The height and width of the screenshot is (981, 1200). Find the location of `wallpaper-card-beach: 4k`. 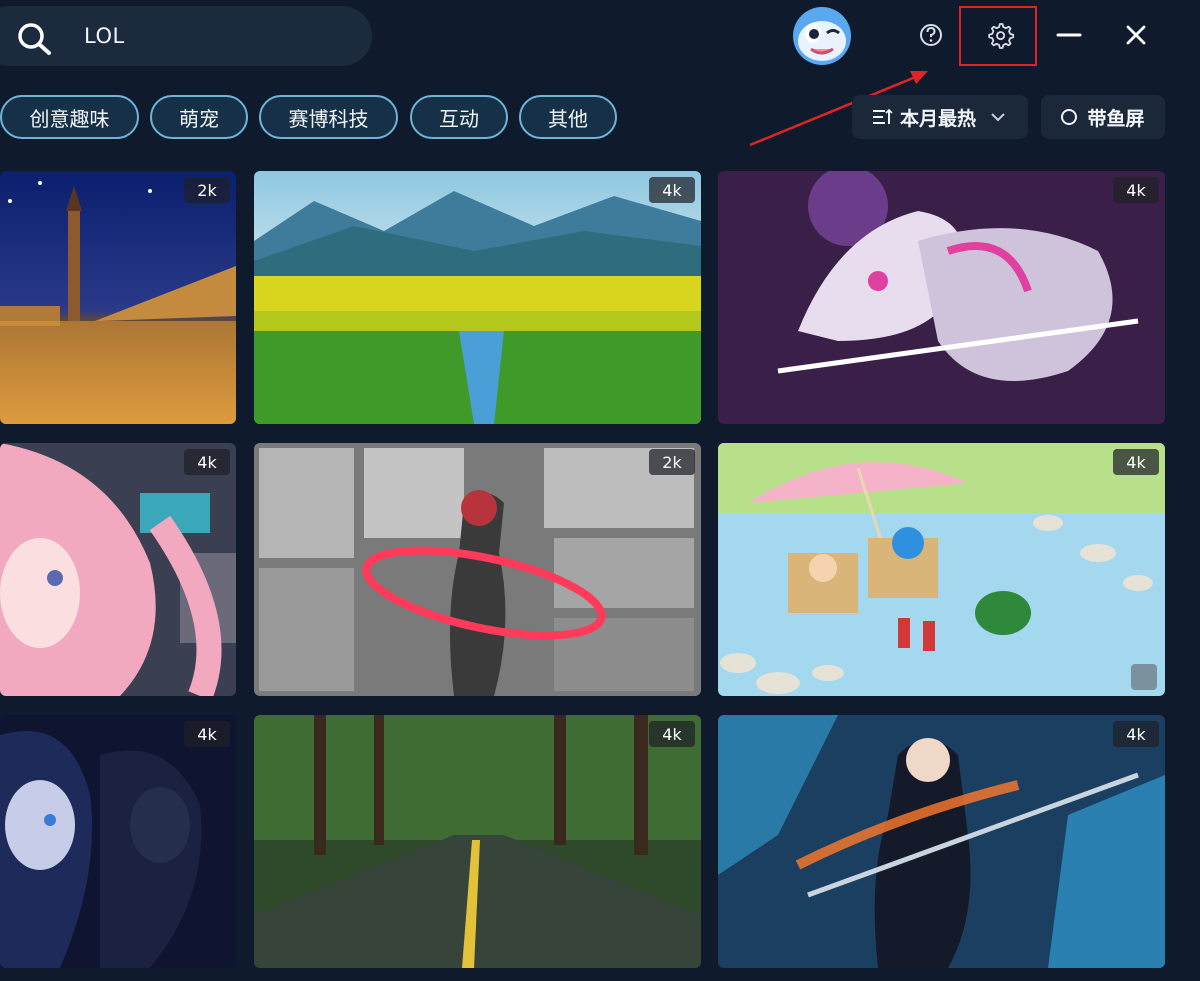

wallpaper-card-beach: 4k is located at coordinates (941, 569).